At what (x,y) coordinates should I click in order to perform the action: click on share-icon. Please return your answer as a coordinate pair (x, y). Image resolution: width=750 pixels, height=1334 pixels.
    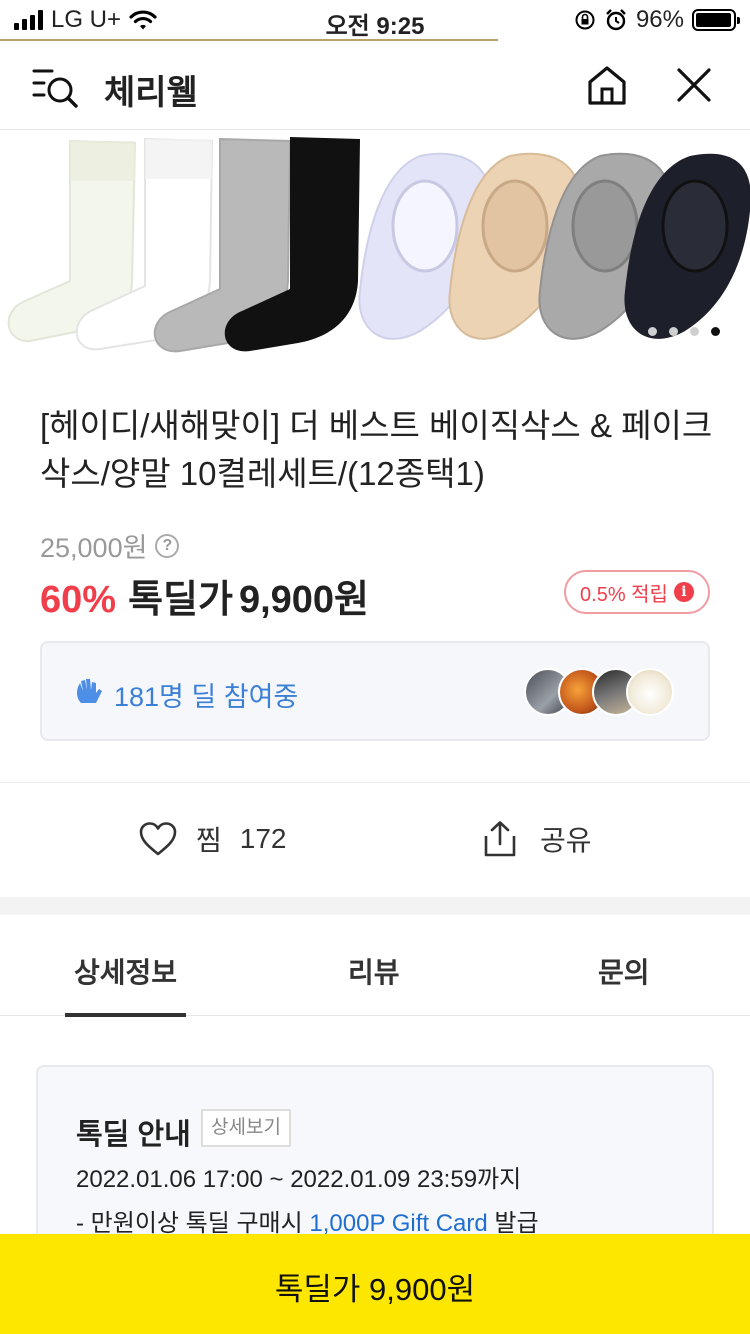
    Looking at the image, I should click on (500, 839).